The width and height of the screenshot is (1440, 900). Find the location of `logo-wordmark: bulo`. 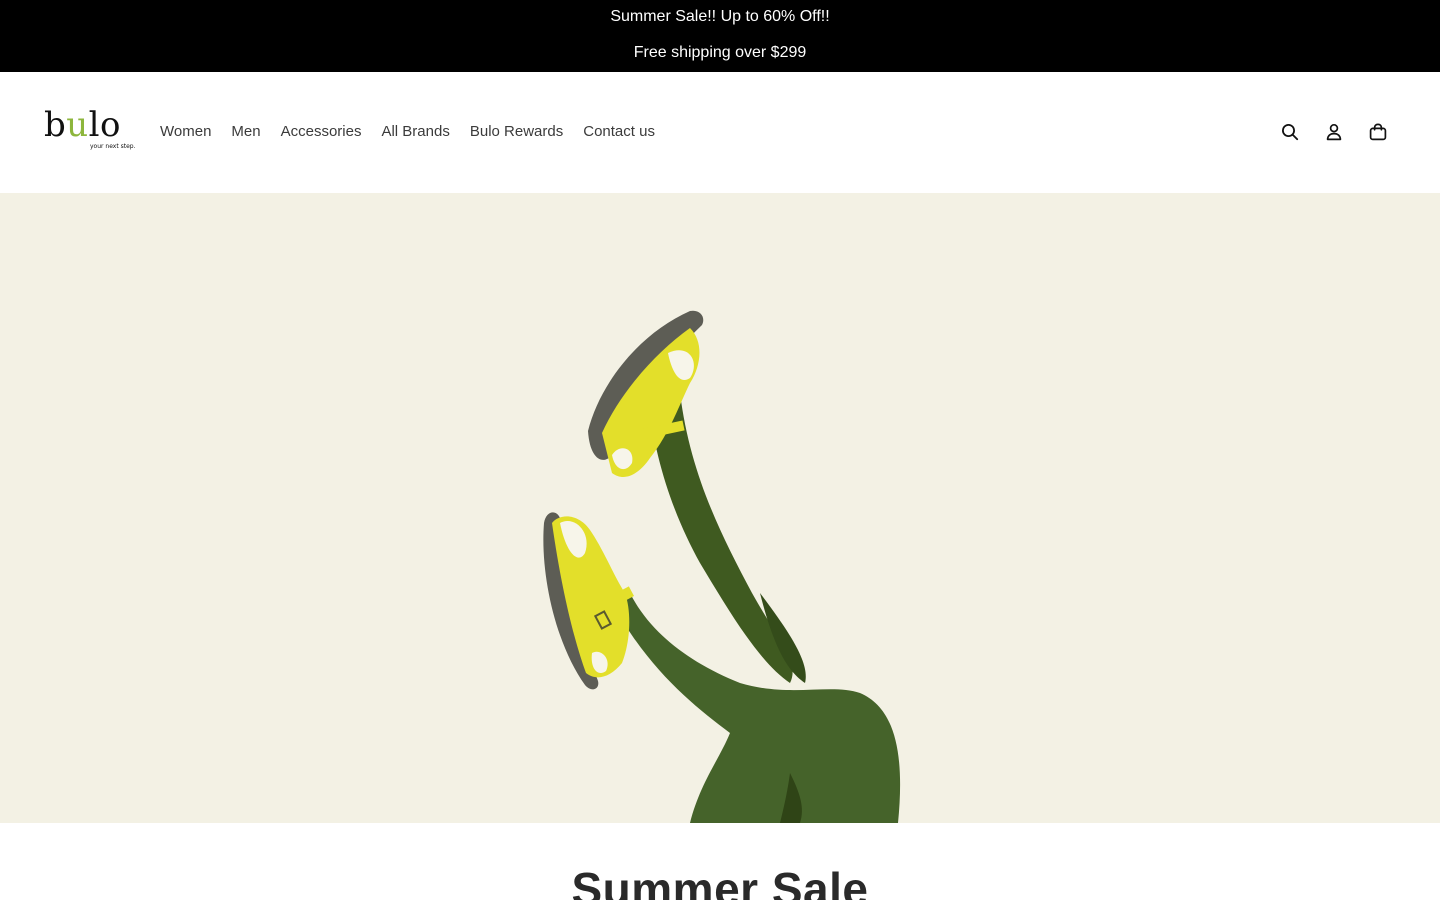

logo-wordmark: bulo is located at coordinates (83, 125).